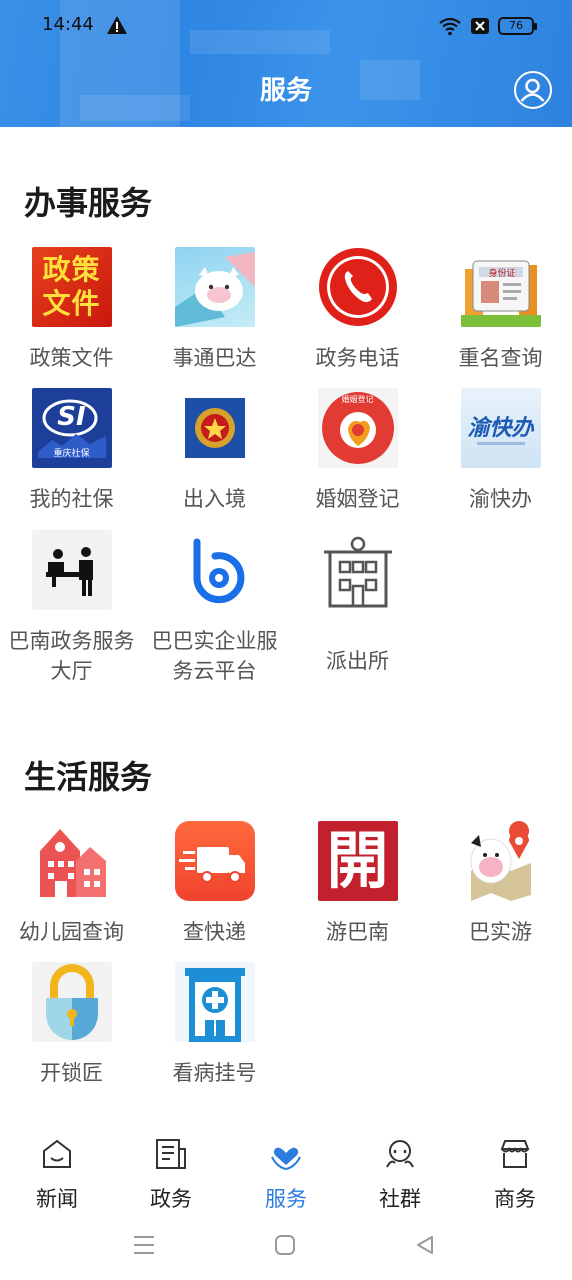 This screenshot has width=572, height=1280. Describe the element at coordinates (214, 656) in the screenshot. I see `tile-label: 巴巴实企业服务云平台` at that location.